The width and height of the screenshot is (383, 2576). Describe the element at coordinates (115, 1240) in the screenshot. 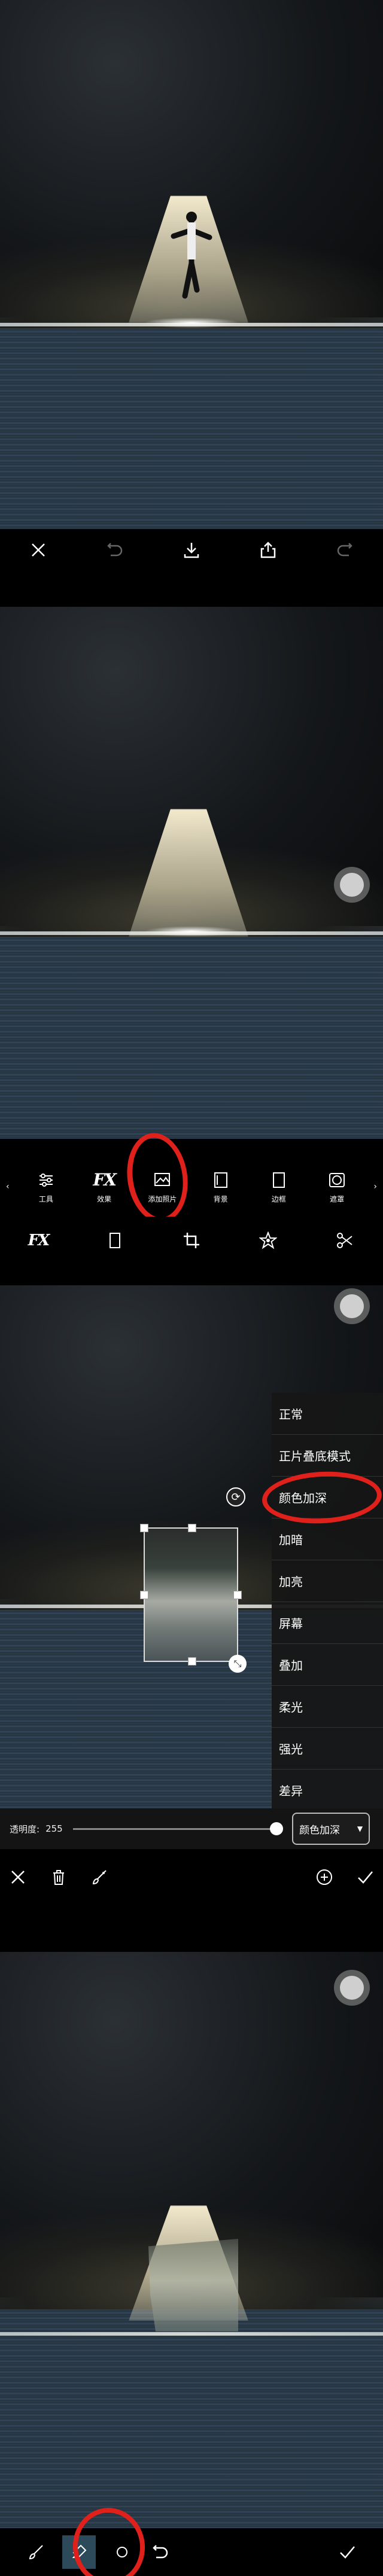

I see `rectangle-icon` at that location.